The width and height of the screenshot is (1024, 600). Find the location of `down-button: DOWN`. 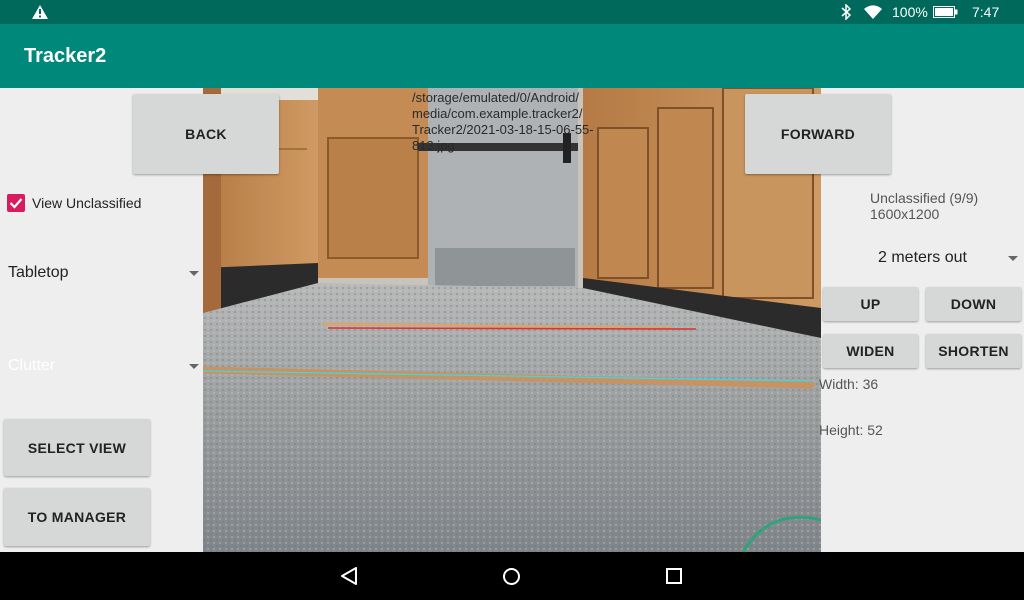

down-button: DOWN is located at coordinates (973, 304).